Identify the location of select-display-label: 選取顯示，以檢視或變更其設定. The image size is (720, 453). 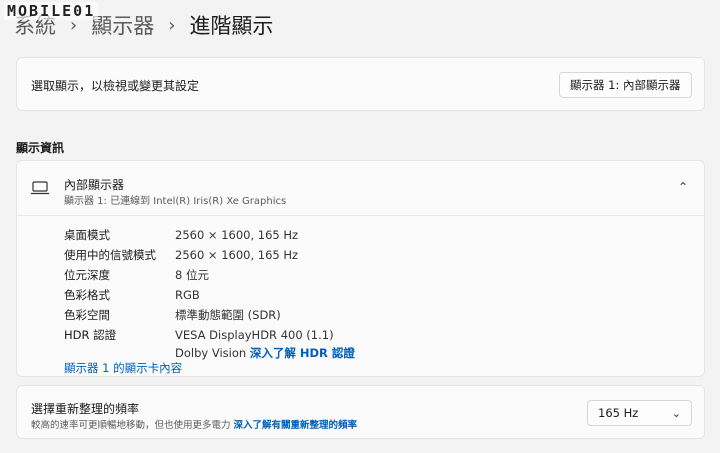
(115, 86).